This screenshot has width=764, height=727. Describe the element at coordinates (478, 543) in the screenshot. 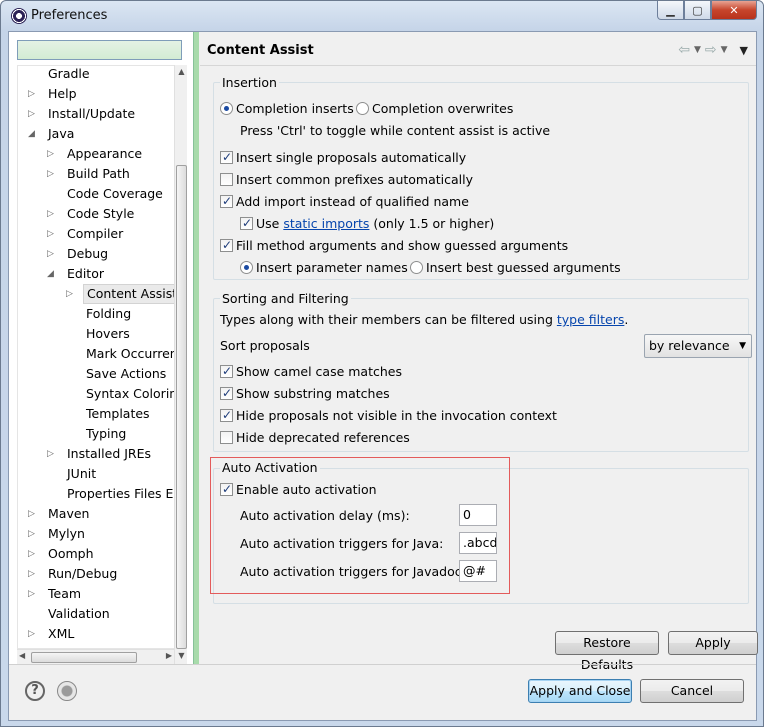

I see `java-triggers-input: .abcd` at that location.